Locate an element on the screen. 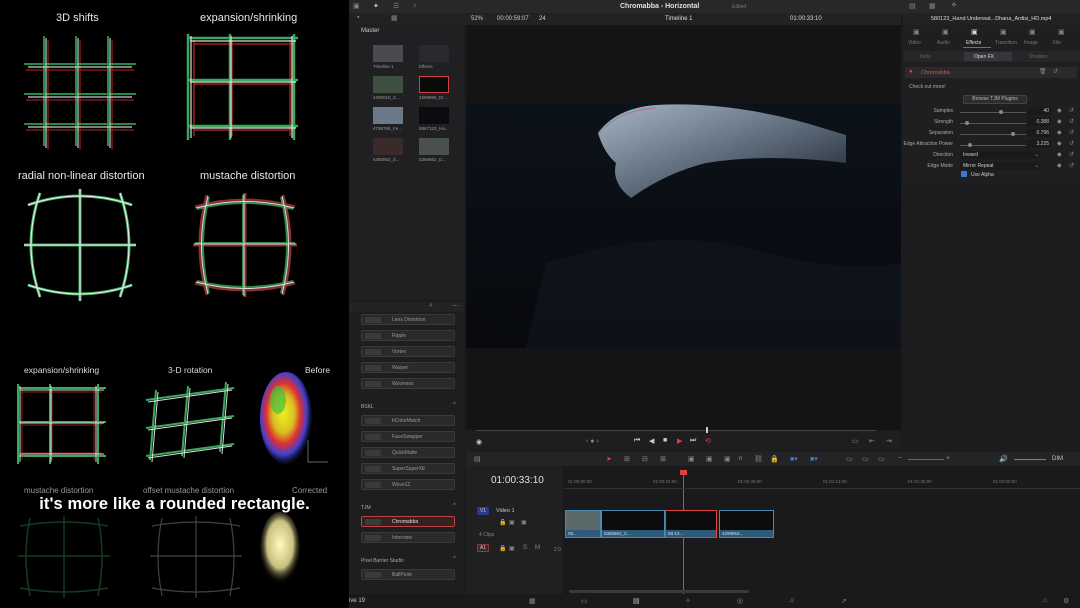 The width and height of the screenshot is (1080, 608). fusion-page-icon: ✧ is located at coordinates (688, 601).